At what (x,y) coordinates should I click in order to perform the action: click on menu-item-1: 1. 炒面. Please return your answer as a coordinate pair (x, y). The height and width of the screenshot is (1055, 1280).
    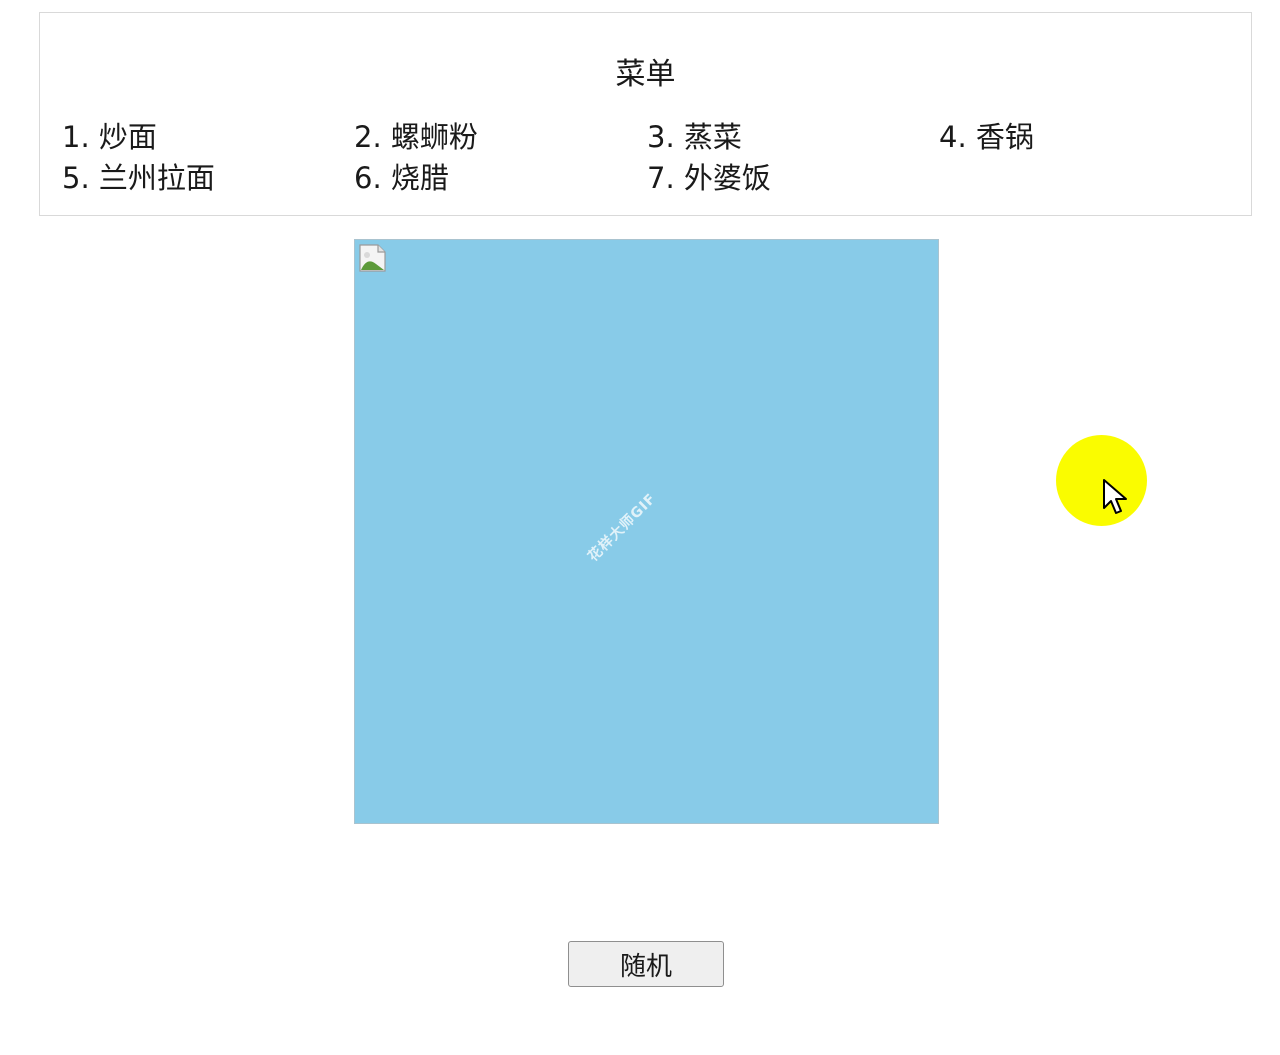
    Looking at the image, I should click on (109, 137).